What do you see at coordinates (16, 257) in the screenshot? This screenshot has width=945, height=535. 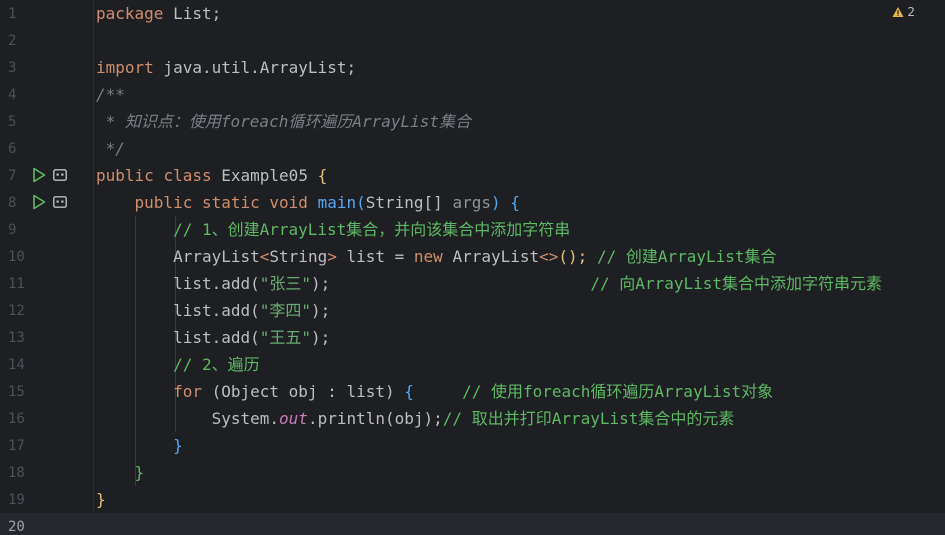 I see `line-number: 10` at bounding box center [16, 257].